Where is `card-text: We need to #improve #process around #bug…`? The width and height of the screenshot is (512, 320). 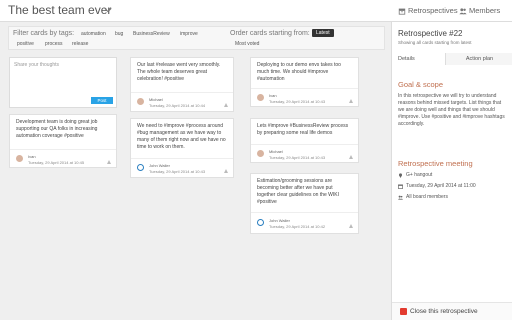
card-text: We need to #improve #process around #bug… is located at coordinates (181, 136).